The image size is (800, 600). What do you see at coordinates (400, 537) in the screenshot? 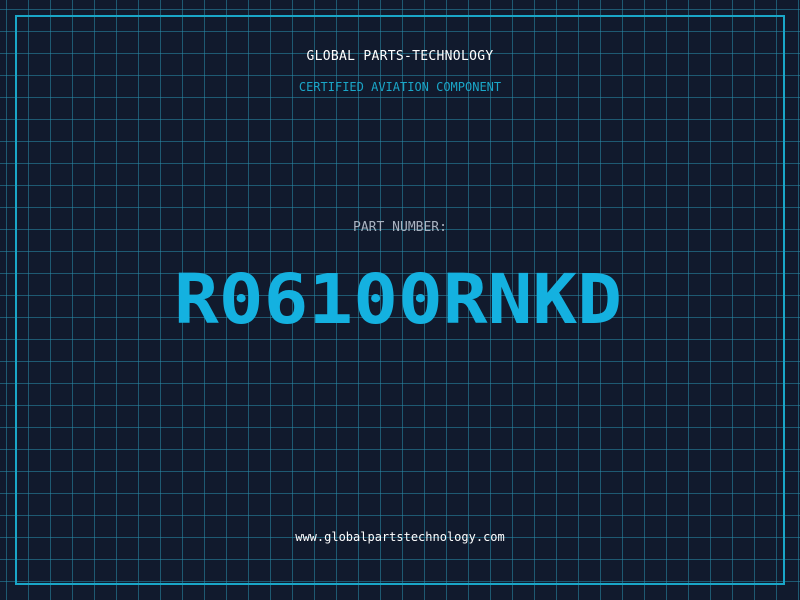
I see `website-url: www.globalpartstechnology.com` at bounding box center [400, 537].